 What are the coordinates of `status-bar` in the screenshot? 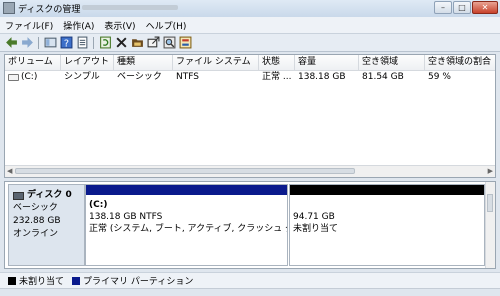 It's located at (250, 292).